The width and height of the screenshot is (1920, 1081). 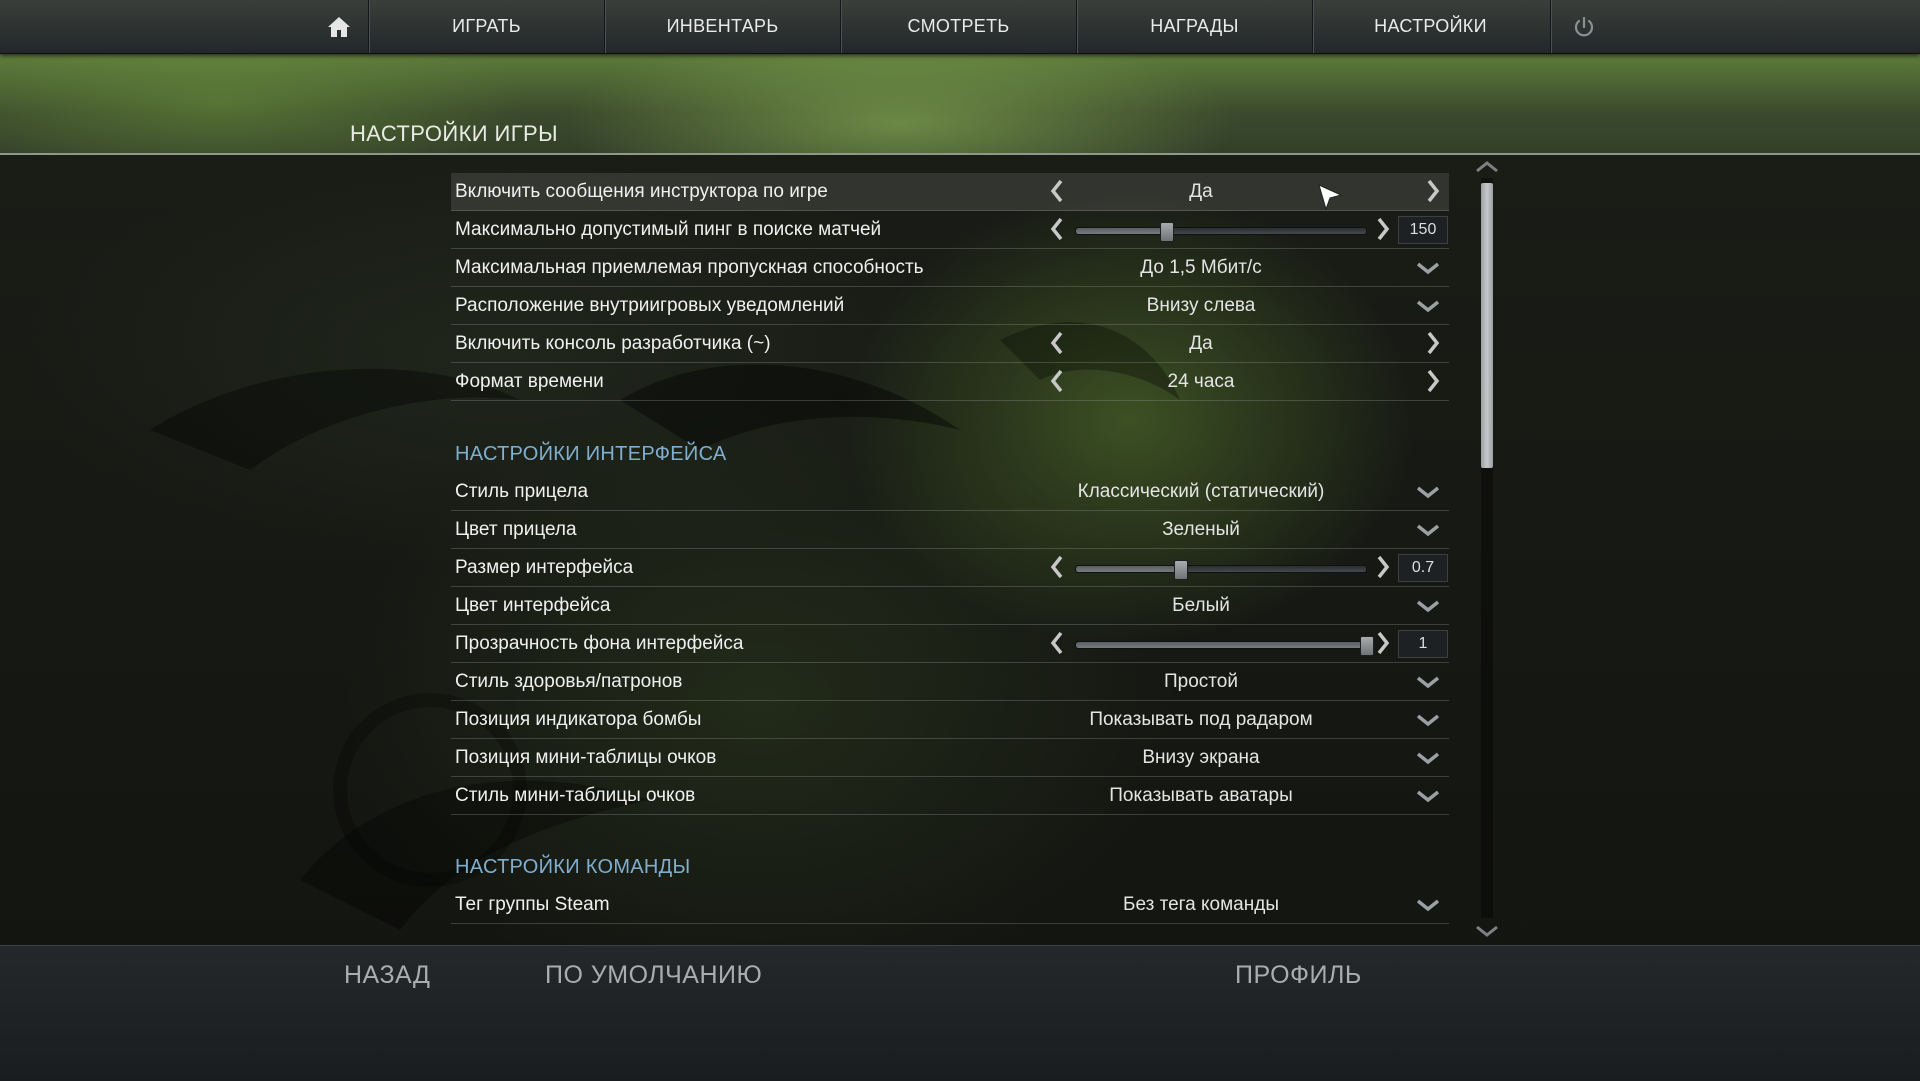 I want to click on setting-label: Цвет прицела, so click(x=516, y=529).